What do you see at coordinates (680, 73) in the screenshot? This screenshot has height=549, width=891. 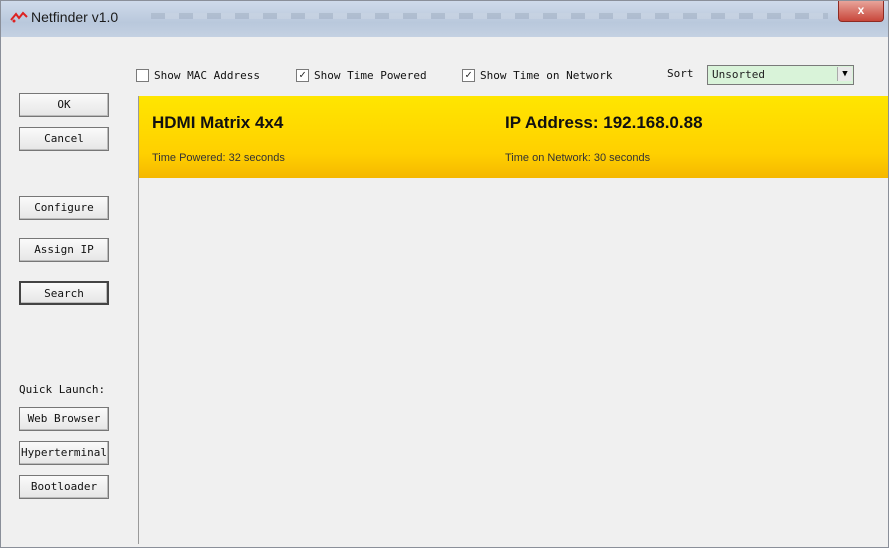 I see `sort-label: Sort` at bounding box center [680, 73].